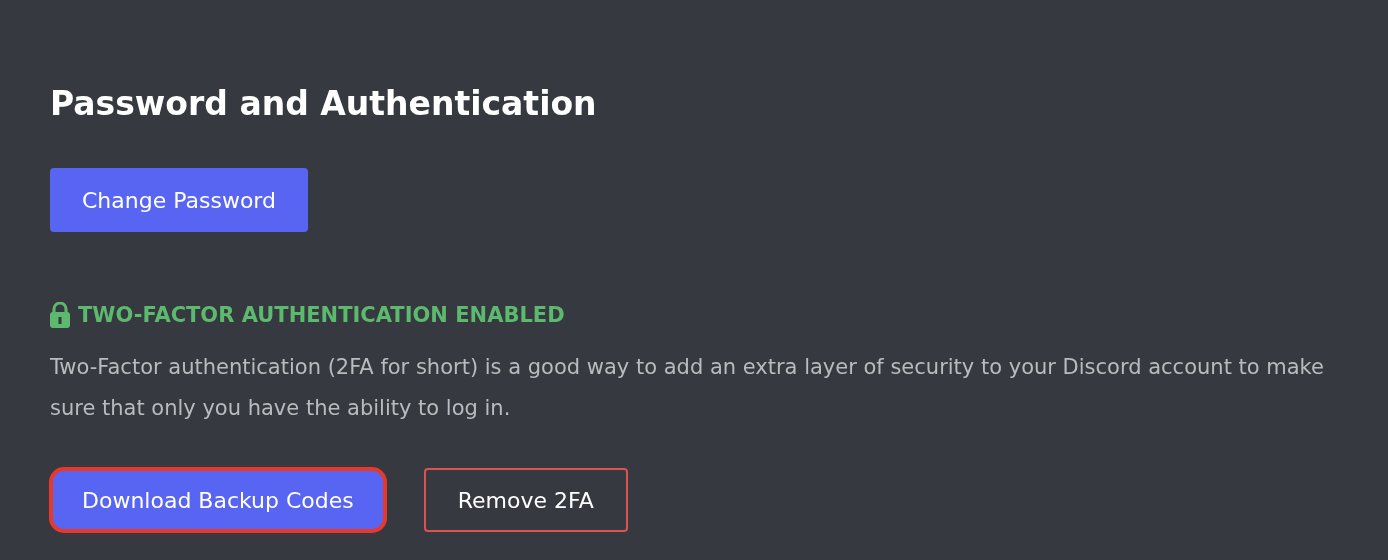 The height and width of the screenshot is (560, 1388). Describe the element at coordinates (324, 104) in the screenshot. I see `page-title: Password and Authentication` at that location.